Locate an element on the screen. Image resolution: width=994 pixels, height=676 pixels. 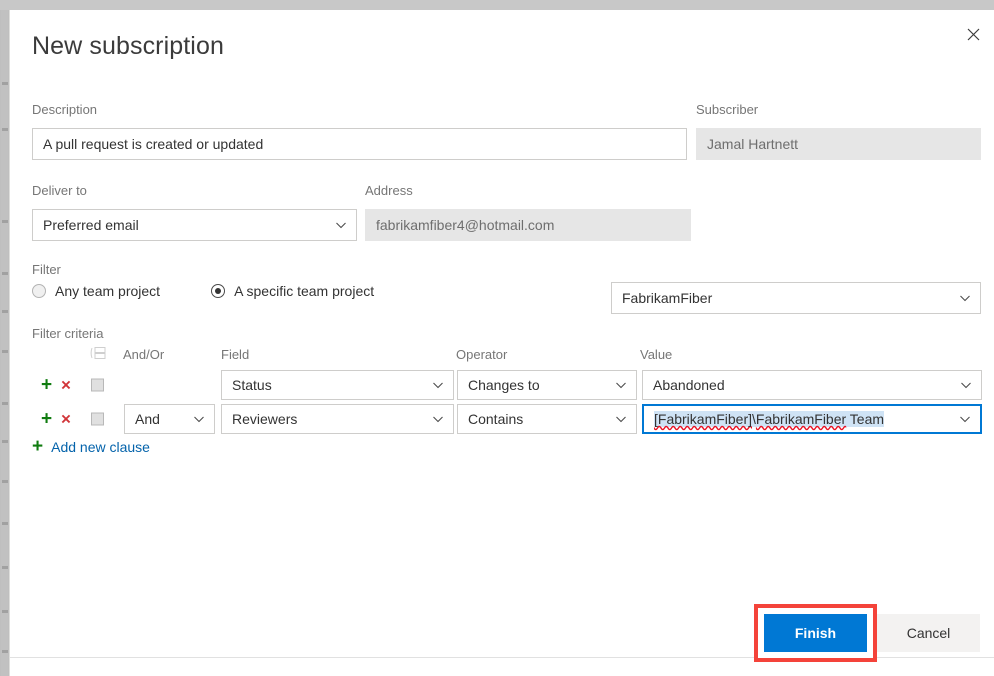
value-dropdown-focused: [FabrikamFiber]\FabrikamFiber Team is located at coordinates (812, 419).